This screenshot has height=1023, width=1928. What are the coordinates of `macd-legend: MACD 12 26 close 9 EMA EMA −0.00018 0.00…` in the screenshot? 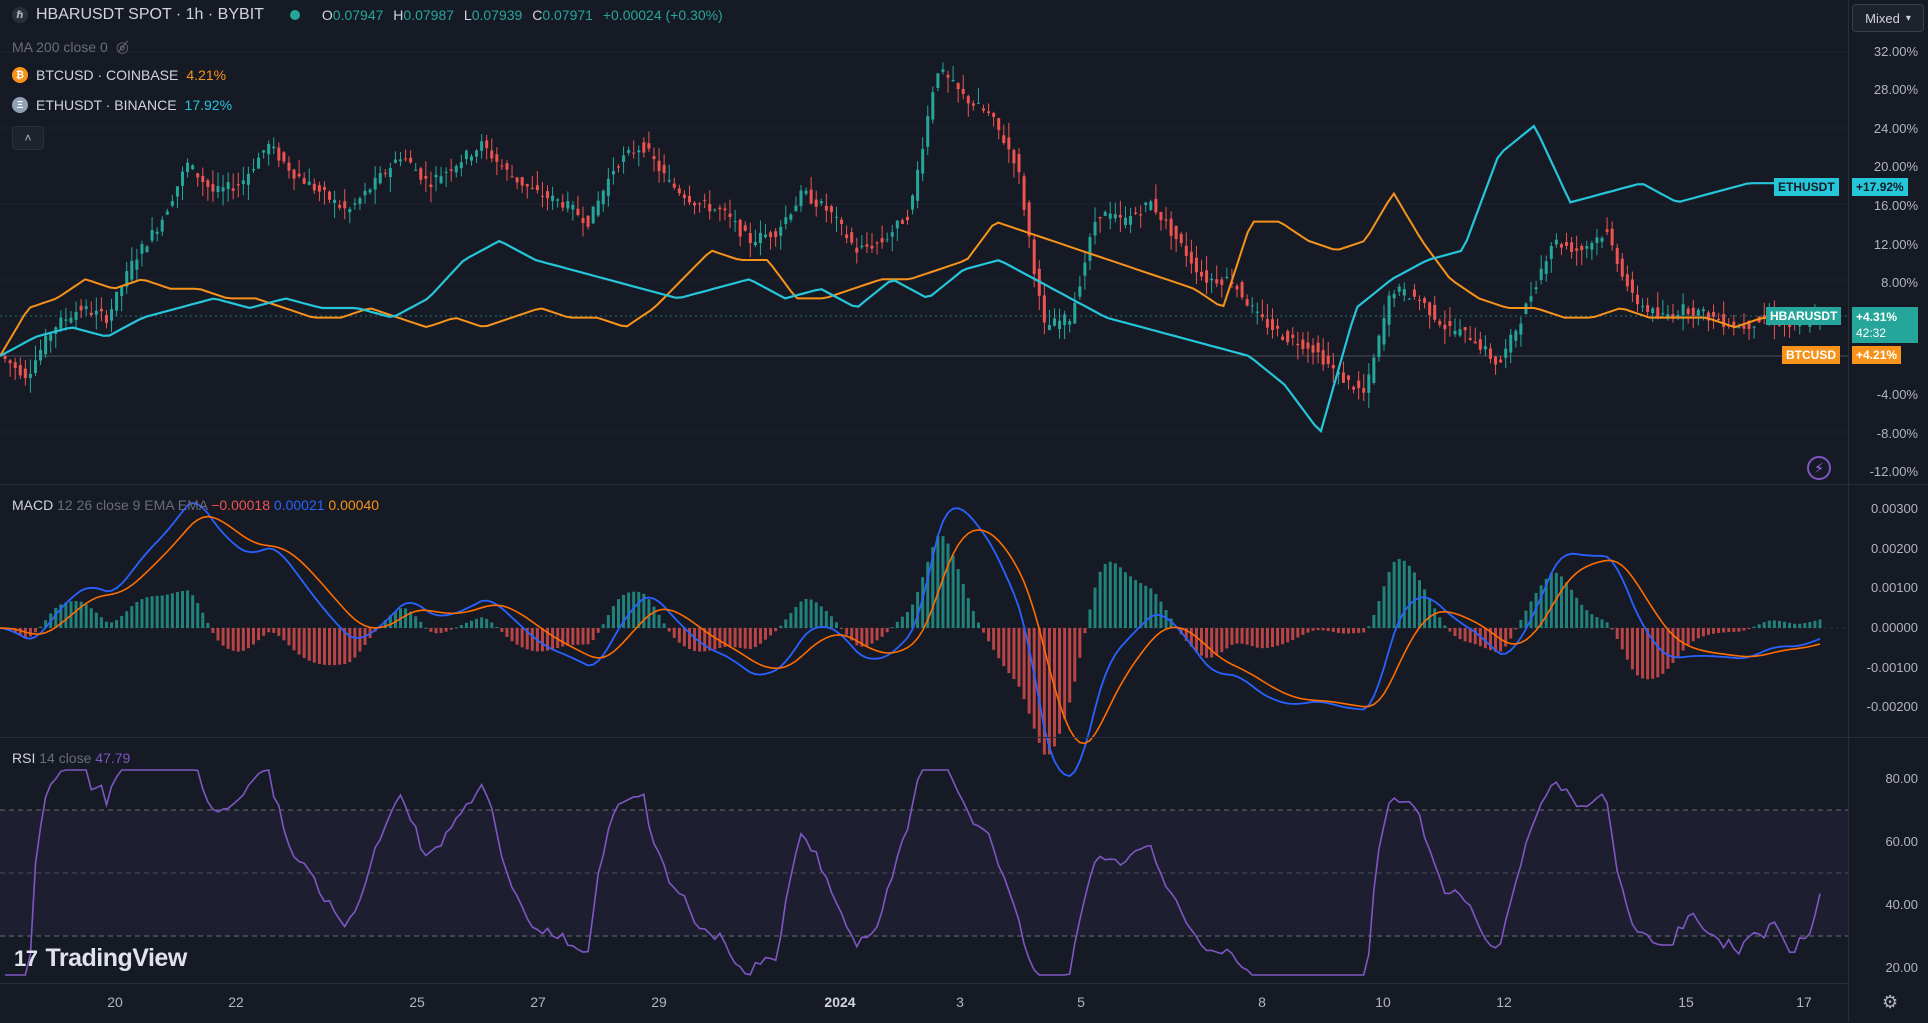 It's located at (195, 505).